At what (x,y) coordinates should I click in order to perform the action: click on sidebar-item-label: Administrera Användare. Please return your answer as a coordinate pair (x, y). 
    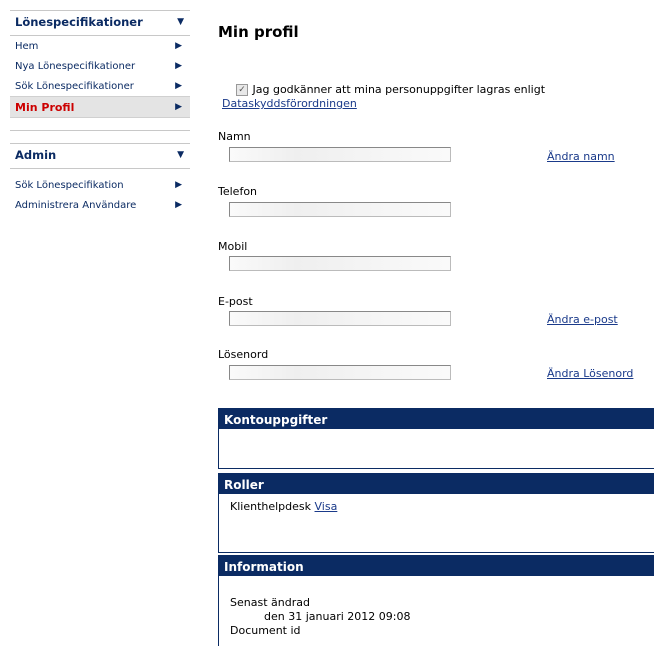
    Looking at the image, I should click on (76, 205).